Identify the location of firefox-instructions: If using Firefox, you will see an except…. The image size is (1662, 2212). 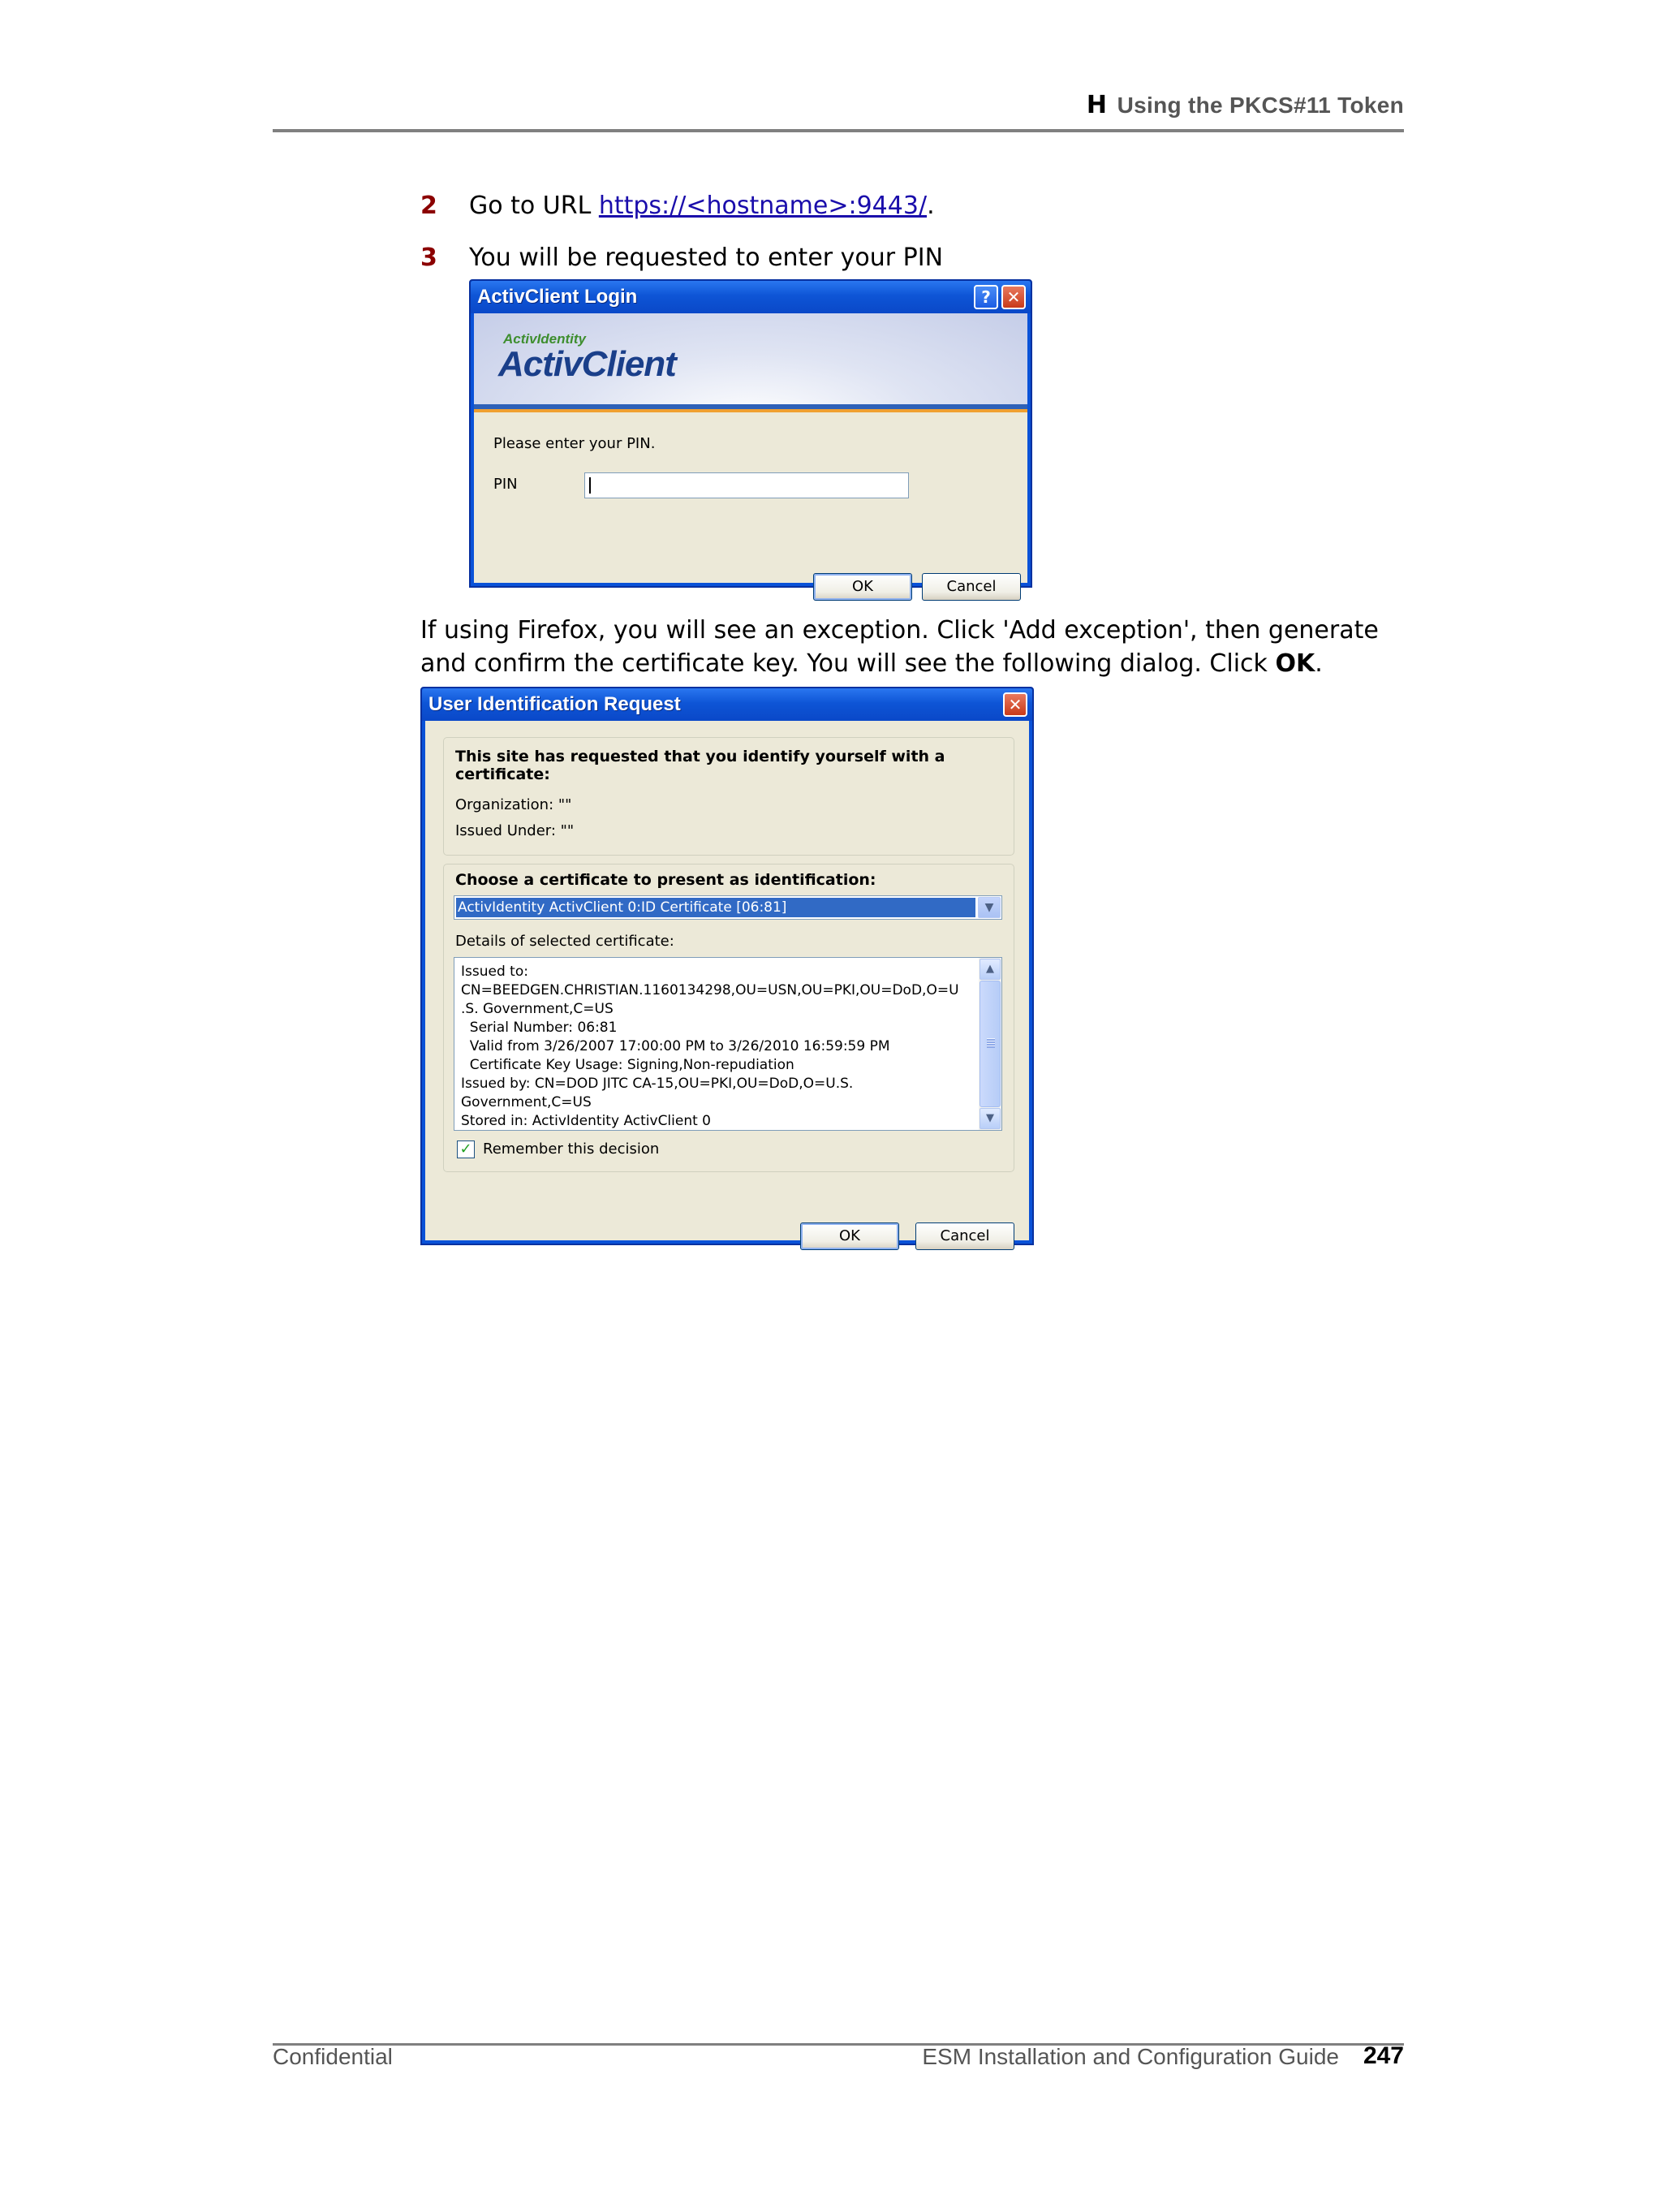
(915, 647).